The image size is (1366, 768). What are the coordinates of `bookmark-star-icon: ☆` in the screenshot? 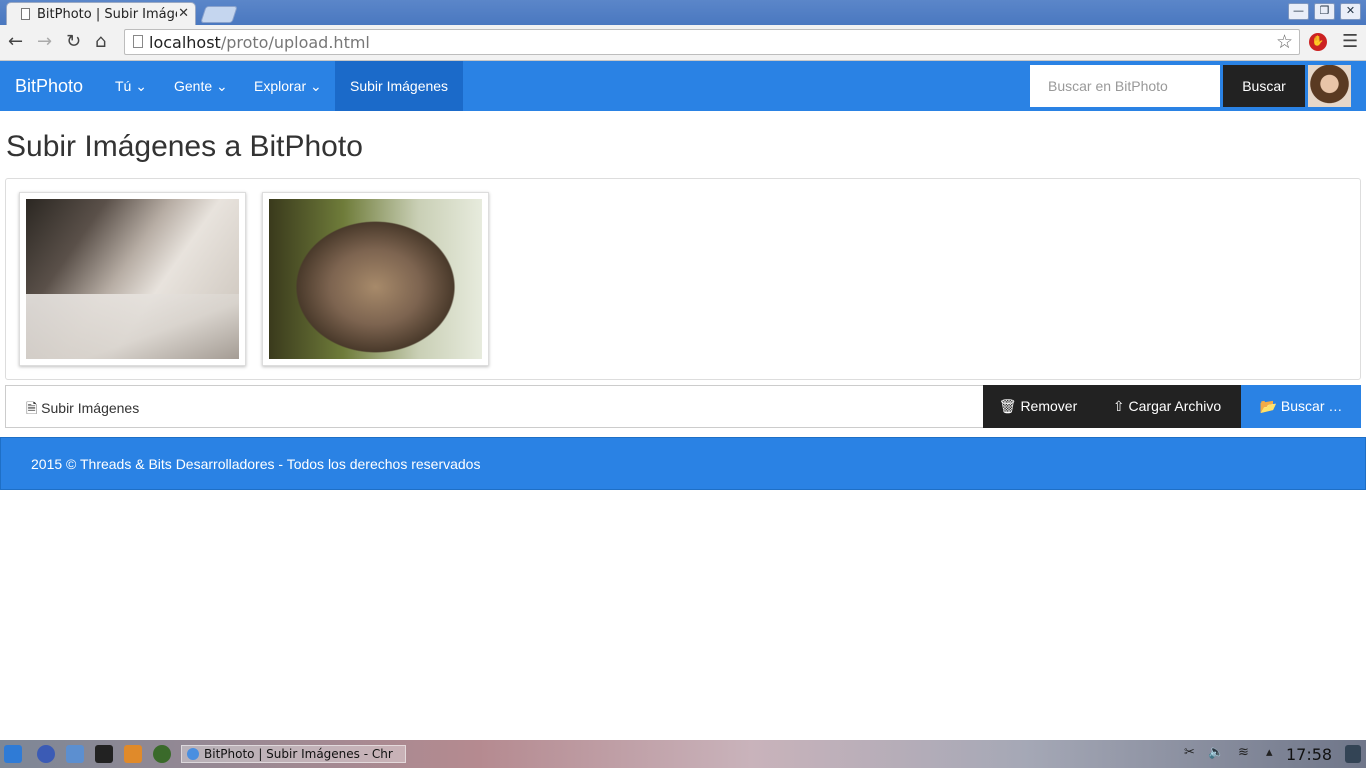 It's located at (1284, 42).